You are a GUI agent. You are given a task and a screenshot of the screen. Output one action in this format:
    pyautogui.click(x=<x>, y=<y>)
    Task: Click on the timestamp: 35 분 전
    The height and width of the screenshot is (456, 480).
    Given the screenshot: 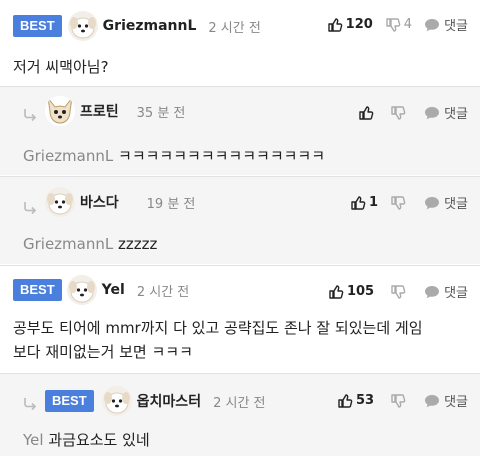 What is the action you would take?
    pyautogui.click(x=161, y=113)
    